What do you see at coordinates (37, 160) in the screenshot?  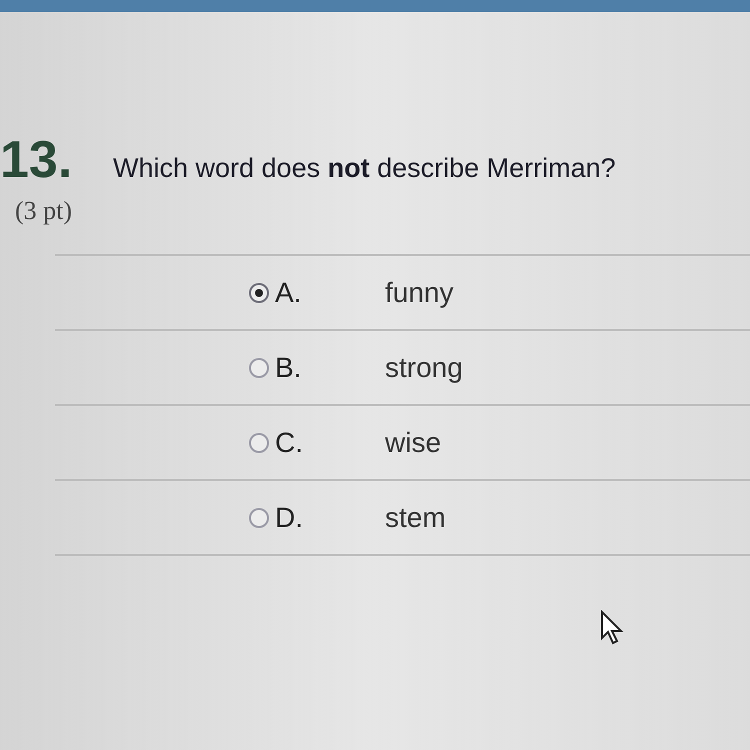 I see `question-number: 13.` at bounding box center [37, 160].